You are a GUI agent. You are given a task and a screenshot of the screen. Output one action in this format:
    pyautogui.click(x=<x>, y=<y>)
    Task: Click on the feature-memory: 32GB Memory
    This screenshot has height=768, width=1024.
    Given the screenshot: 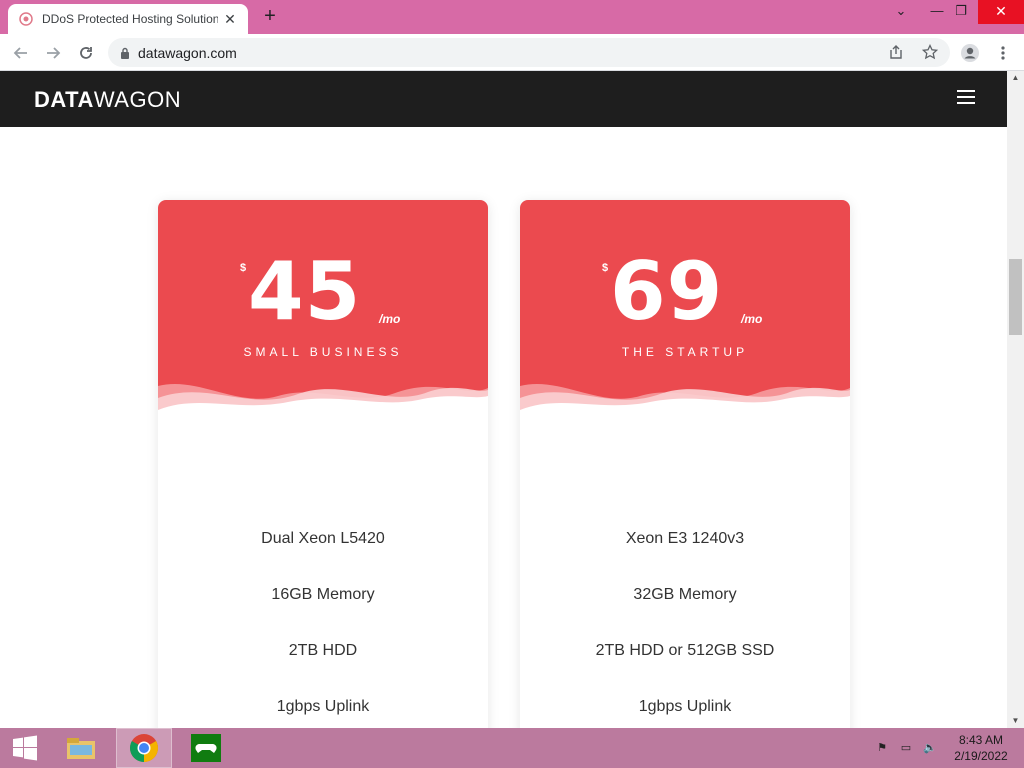 What is the action you would take?
    pyautogui.click(x=685, y=594)
    